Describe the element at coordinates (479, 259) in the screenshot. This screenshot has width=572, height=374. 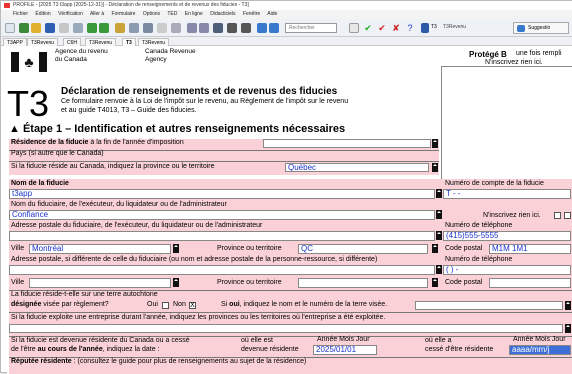
I see `phone2-label: Numéro de téléphone` at that location.